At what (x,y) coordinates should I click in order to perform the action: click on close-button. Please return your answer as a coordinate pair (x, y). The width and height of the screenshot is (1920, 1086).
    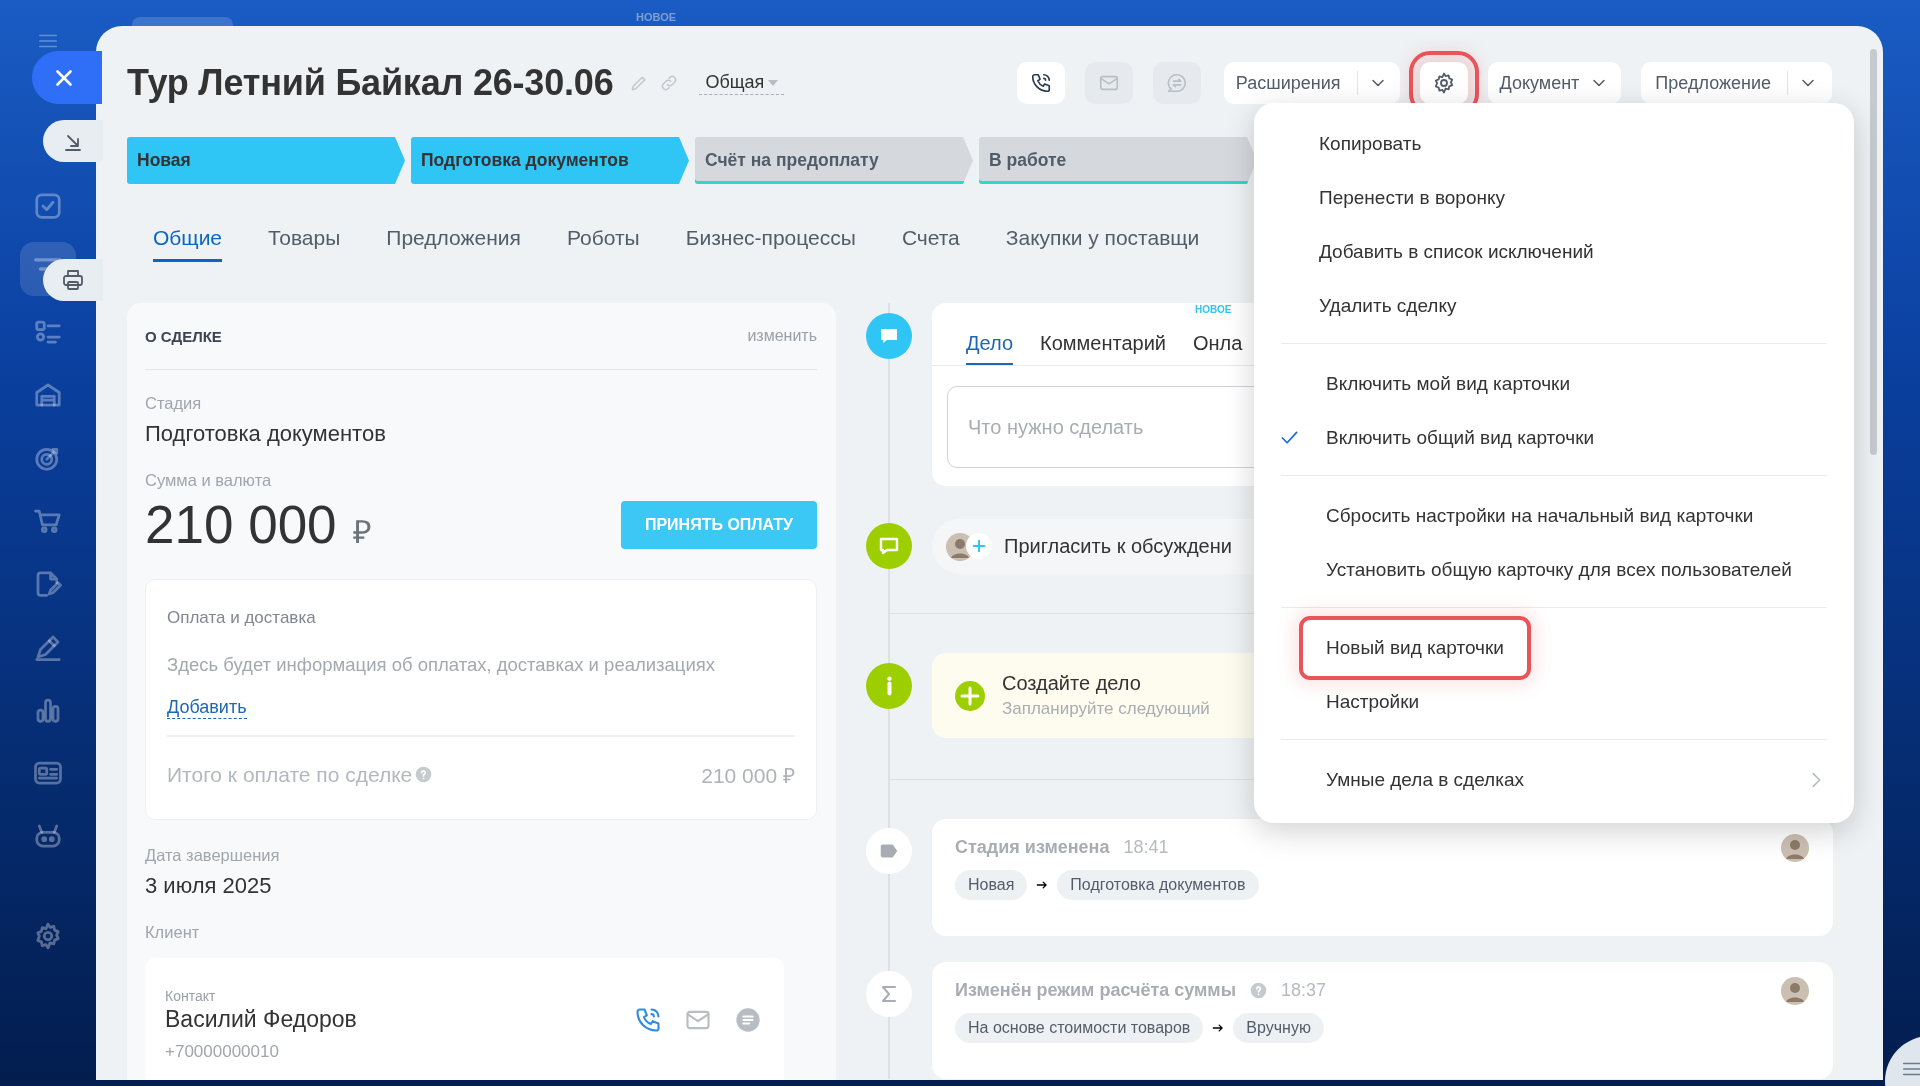
    Looking at the image, I should click on (67, 77).